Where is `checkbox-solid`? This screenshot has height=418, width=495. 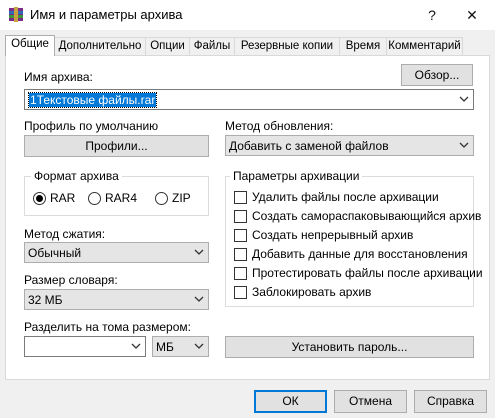 checkbox-solid is located at coordinates (240, 235).